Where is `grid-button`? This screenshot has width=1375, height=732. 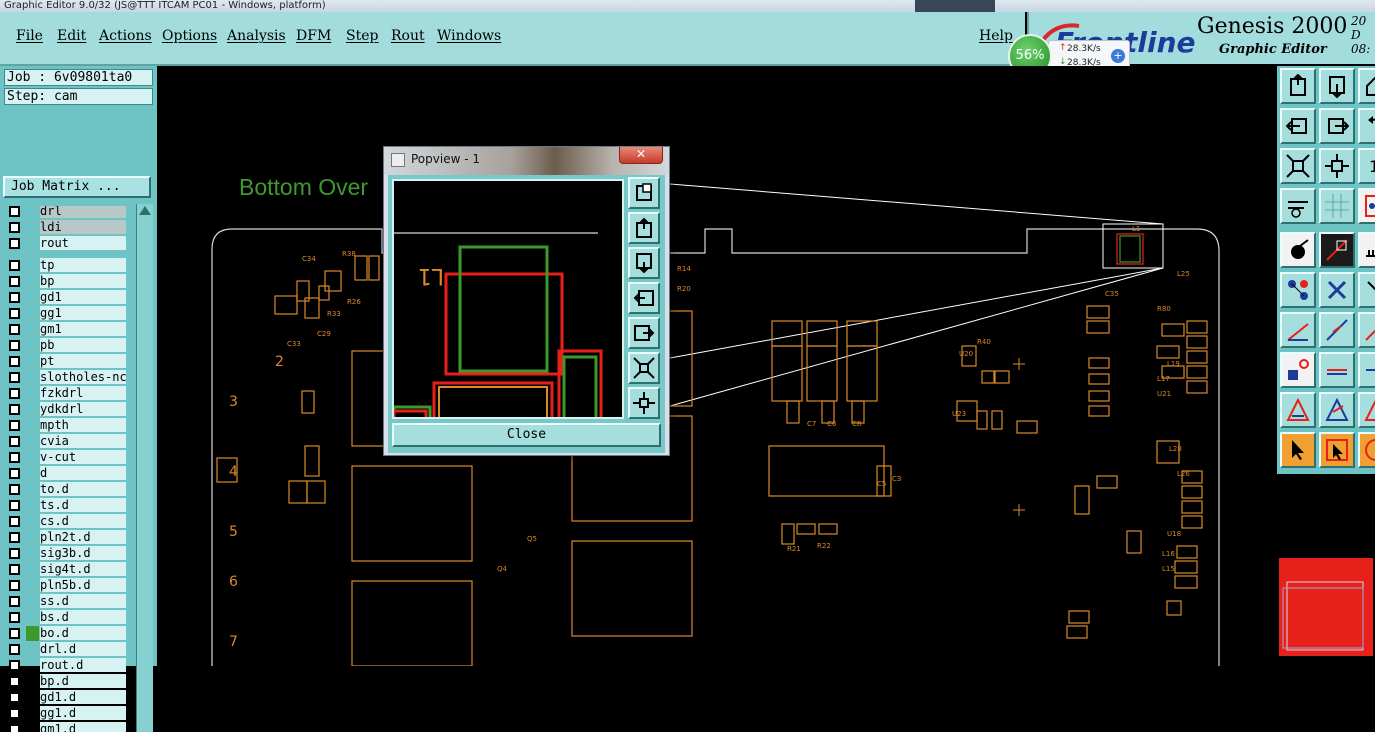 grid-button is located at coordinates (1337, 206).